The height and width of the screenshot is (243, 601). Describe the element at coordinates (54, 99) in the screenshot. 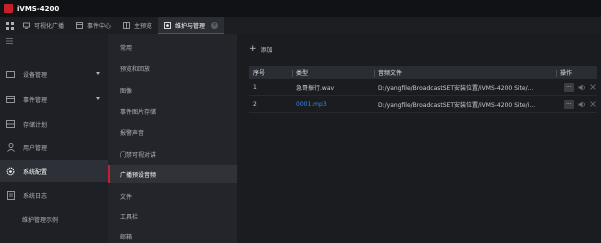

I see `sidebar-item-event-management: 事件管理` at that location.